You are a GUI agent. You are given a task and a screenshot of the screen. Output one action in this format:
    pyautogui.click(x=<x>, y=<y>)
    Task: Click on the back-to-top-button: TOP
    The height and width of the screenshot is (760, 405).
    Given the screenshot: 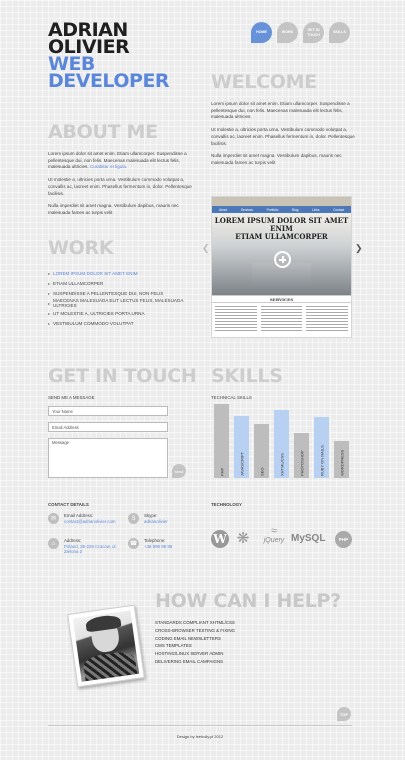 What is the action you would take?
    pyautogui.click(x=344, y=714)
    